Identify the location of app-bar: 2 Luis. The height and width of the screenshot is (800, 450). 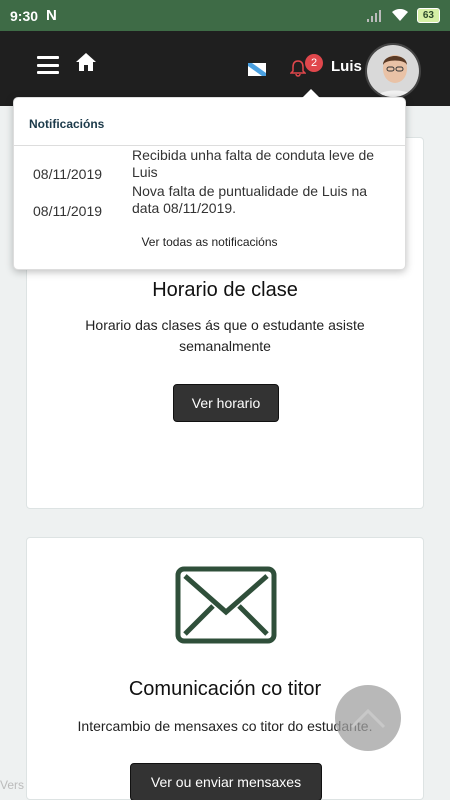
(225, 68).